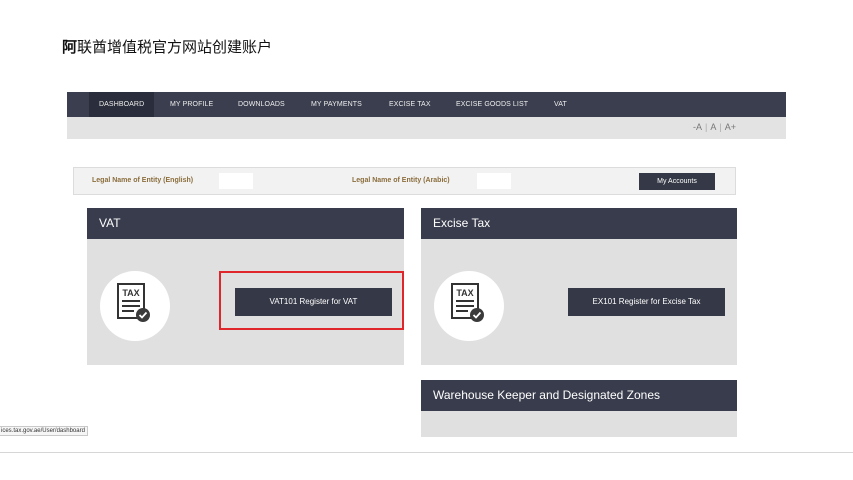 The image size is (853, 480). I want to click on status-bar-url: ices.tax.gov.ae/User/dashboard, so click(44, 431).